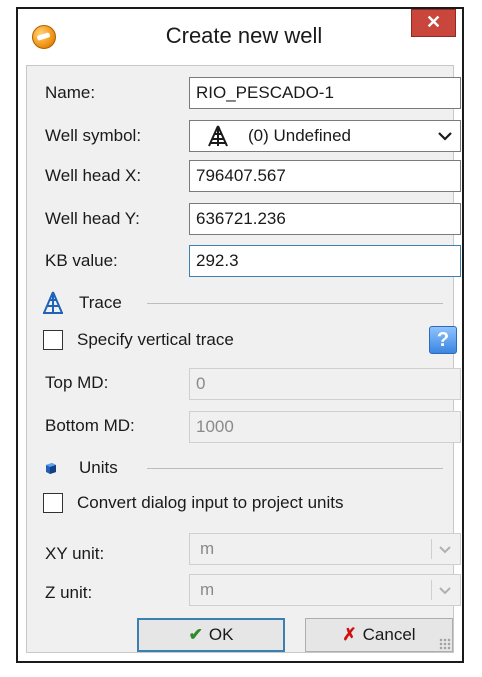 This screenshot has height=677, width=482. Describe the element at coordinates (325, 427) in the screenshot. I see `bottom-md-input: 1000` at that location.